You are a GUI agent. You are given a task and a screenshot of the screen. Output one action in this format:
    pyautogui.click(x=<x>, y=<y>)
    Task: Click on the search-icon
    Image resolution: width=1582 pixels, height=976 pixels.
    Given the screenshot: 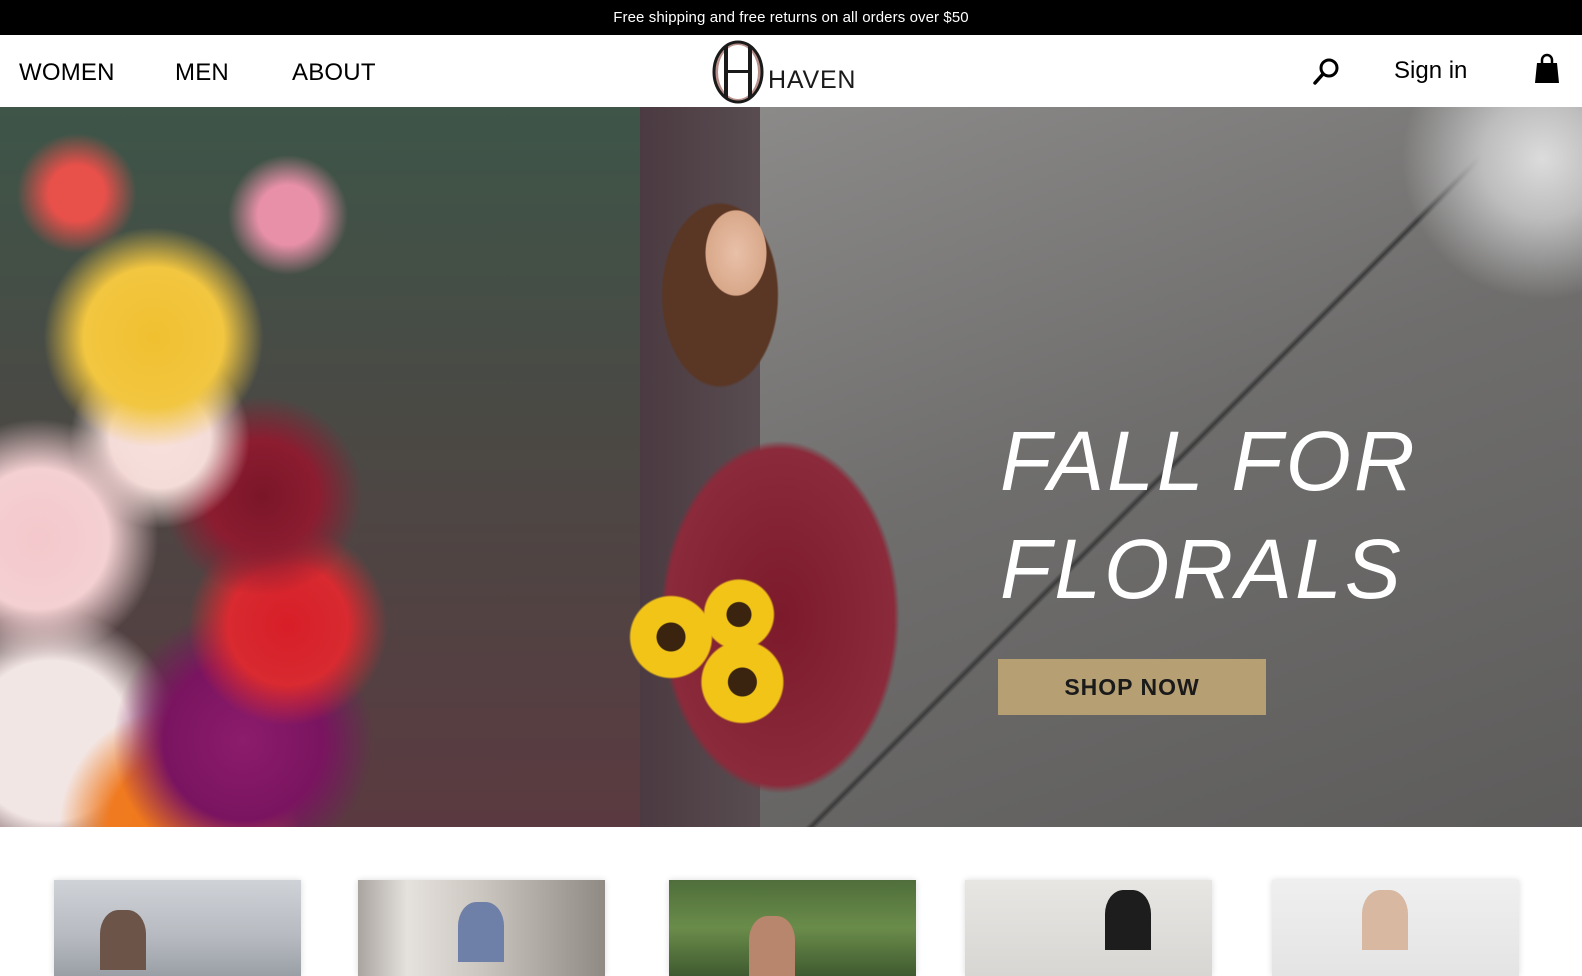 What is the action you would take?
    pyautogui.click(x=1326, y=71)
    